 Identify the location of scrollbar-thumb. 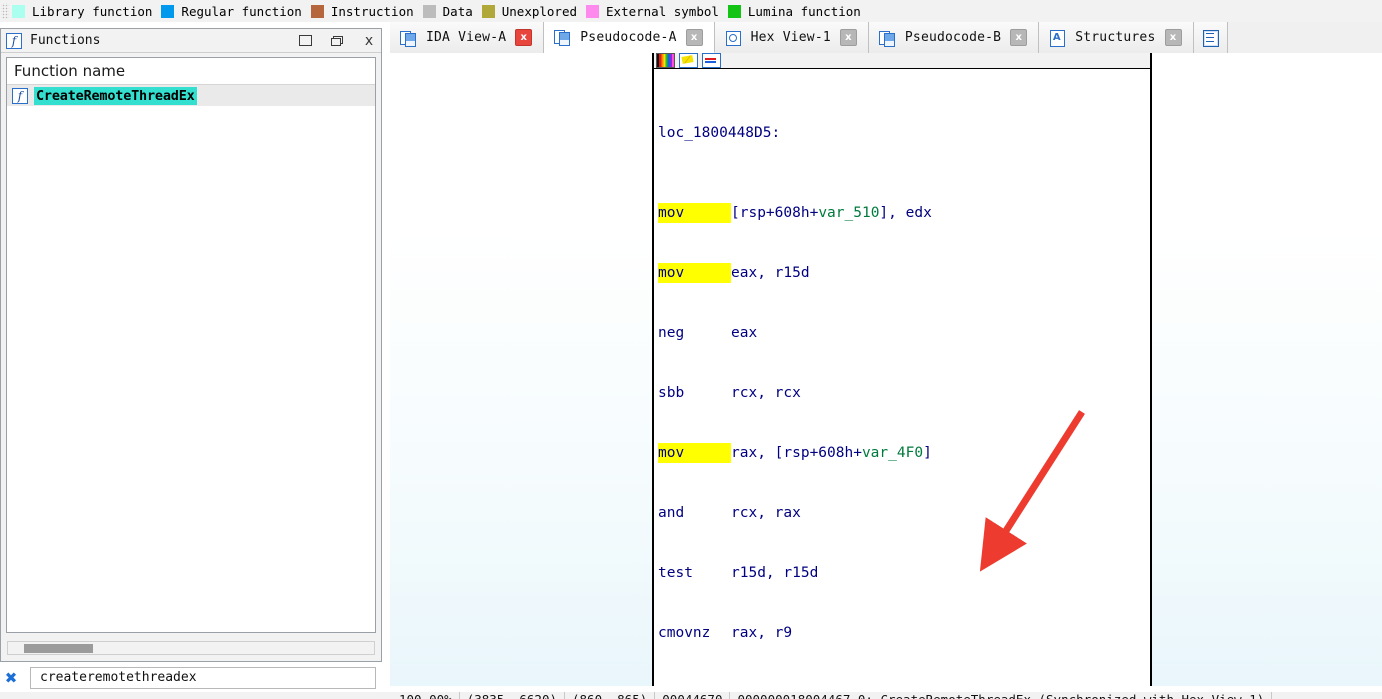
(58, 648).